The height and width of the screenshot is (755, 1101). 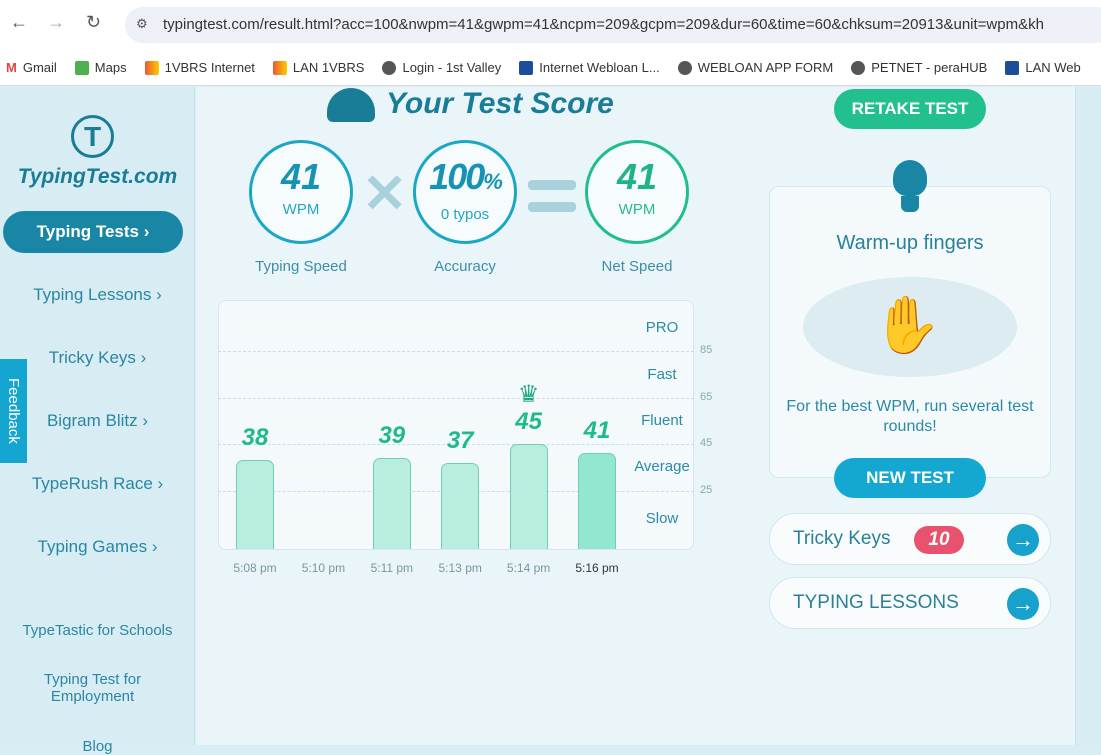 I want to click on bookmark-lan-1vbrs: LAN 1VBRS, so click(x=318, y=67).